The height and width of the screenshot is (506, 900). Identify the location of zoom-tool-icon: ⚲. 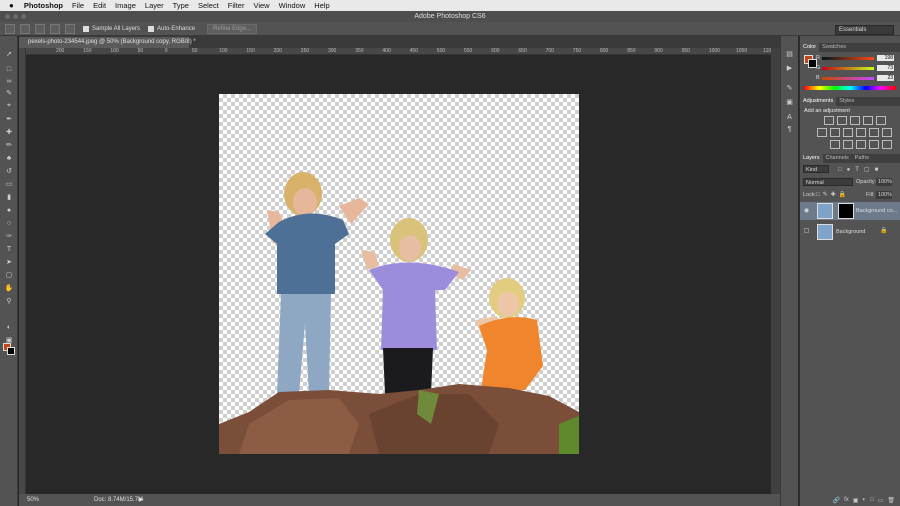
(9, 301).